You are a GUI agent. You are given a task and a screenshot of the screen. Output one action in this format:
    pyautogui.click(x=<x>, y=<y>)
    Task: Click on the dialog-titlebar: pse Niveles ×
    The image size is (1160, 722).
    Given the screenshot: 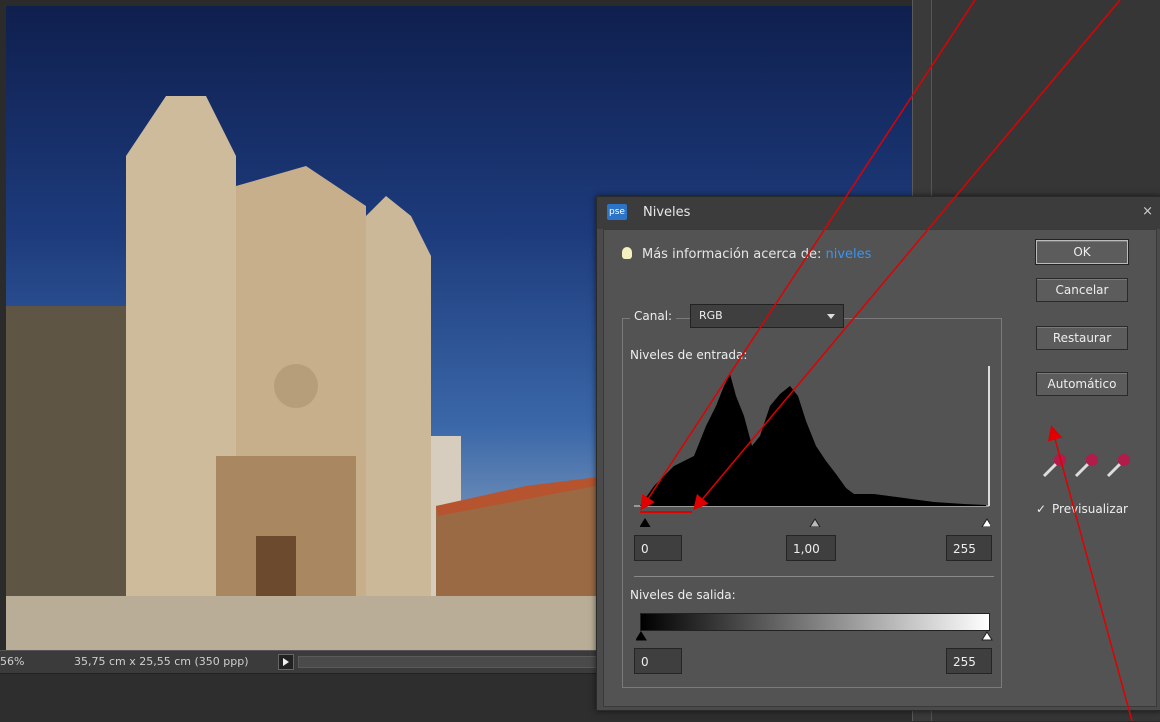 What is the action you would take?
    pyautogui.click(x=878, y=213)
    